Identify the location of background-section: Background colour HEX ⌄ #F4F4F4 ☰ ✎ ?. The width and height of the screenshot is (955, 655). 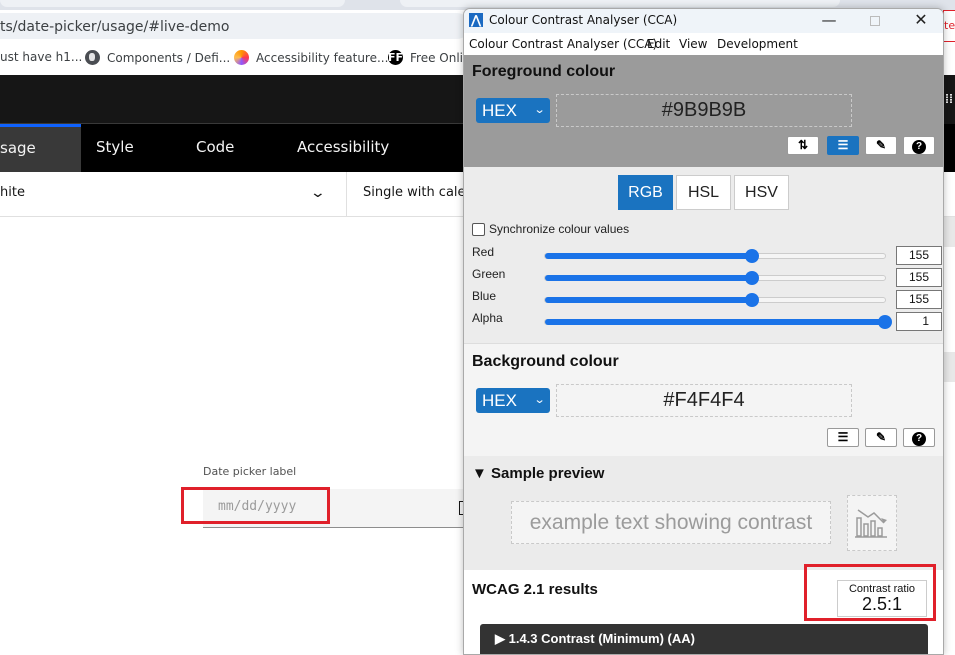
(703, 399).